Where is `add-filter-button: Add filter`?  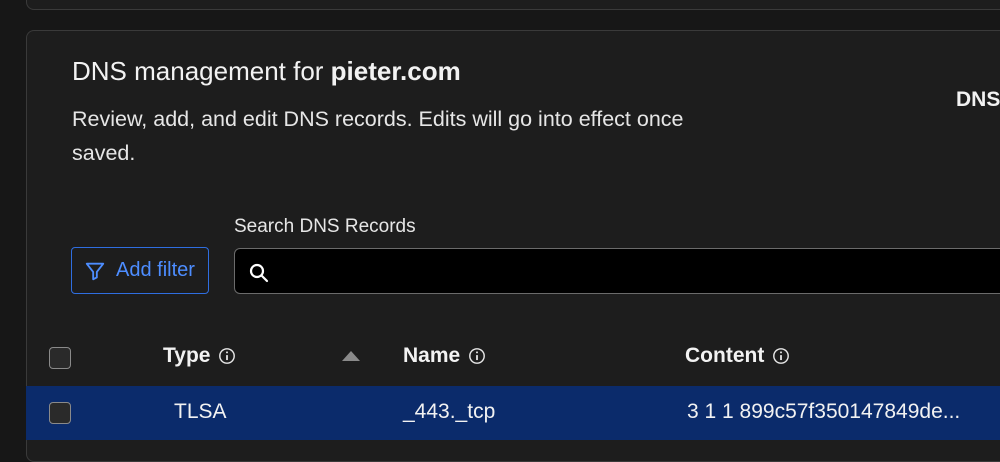
add-filter-button: Add filter is located at coordinates (140, 270).